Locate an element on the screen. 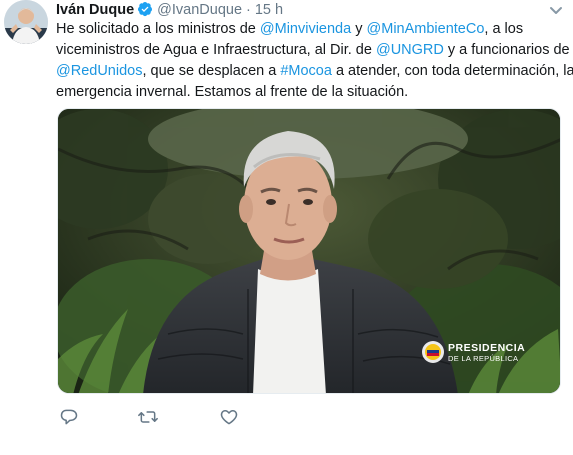 The image size is (573, 455). tweet-text-segment: y a funcionarios de is located at coordinates (506, 50).